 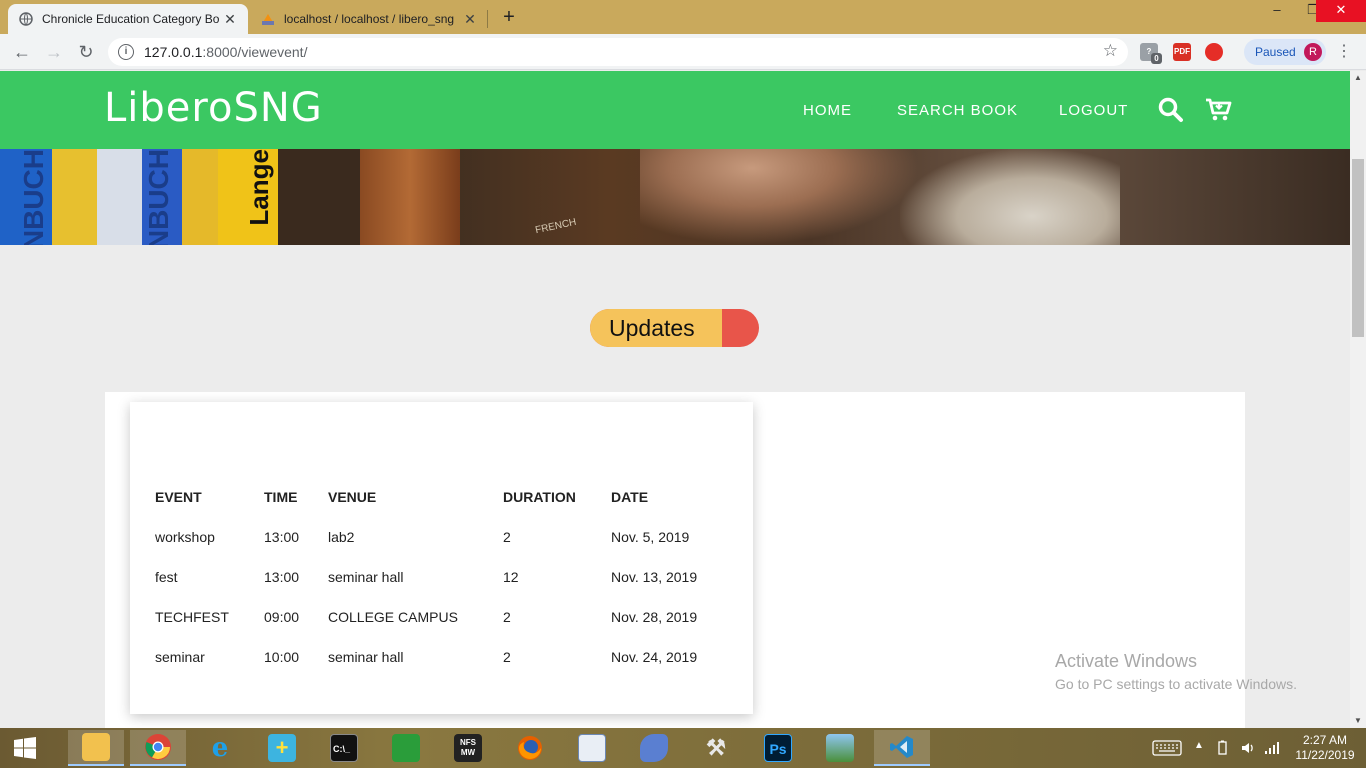 What do you see at coordinates (618, 52) in the screenshot?
I see `address-bar: i 127.0.0.1:8000/viewevent/ ☆` at bounding box center [618, 52].